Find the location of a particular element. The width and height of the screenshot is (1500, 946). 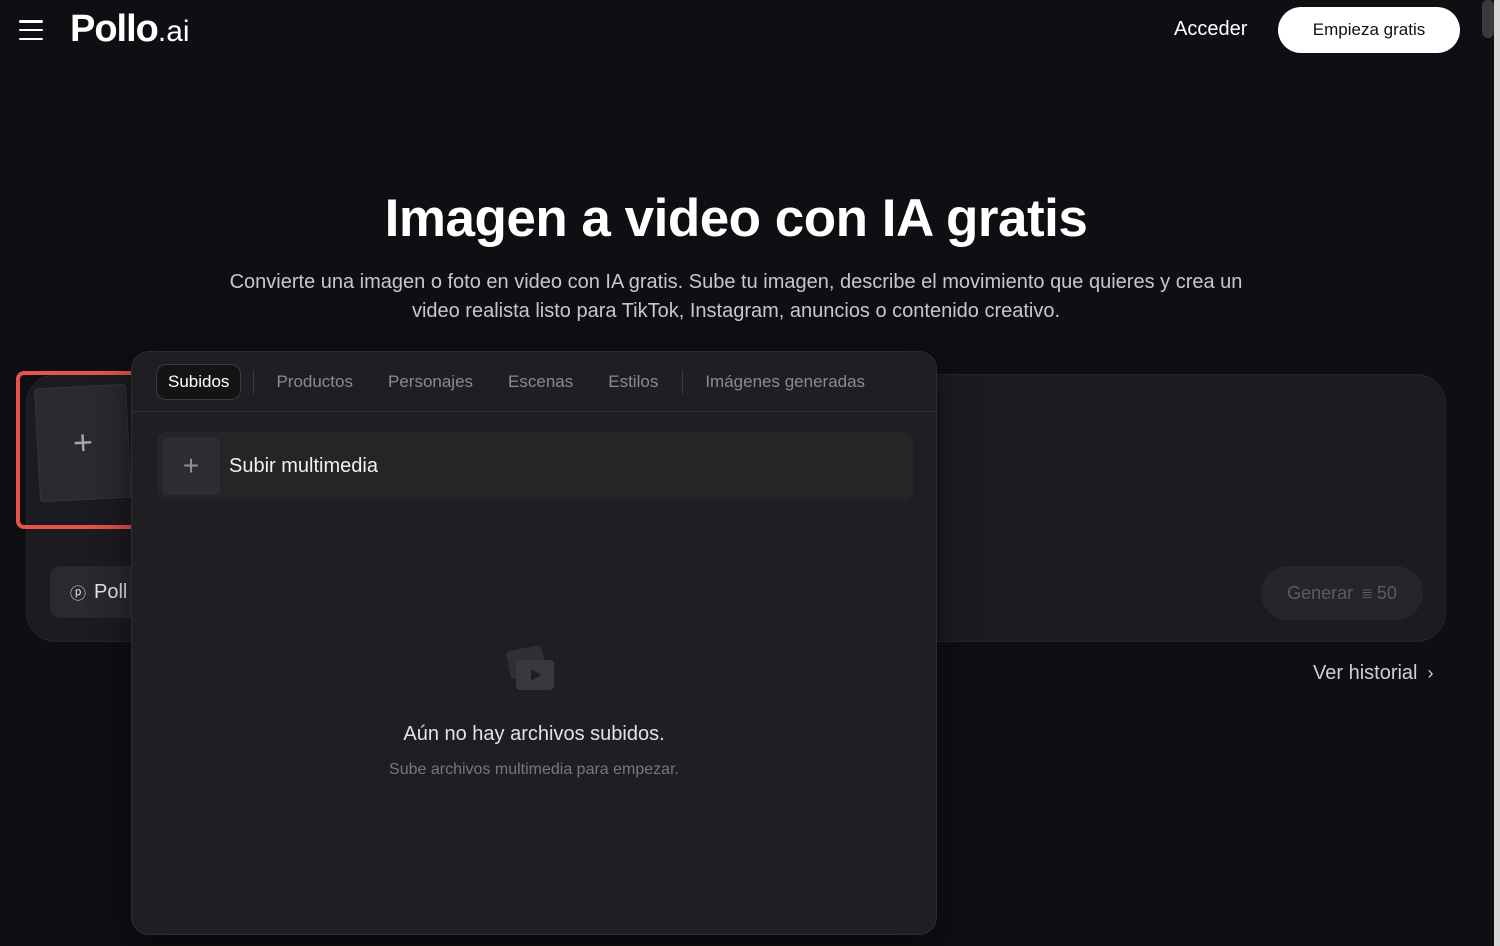

window-edge is located at coordinates (1497, 473).